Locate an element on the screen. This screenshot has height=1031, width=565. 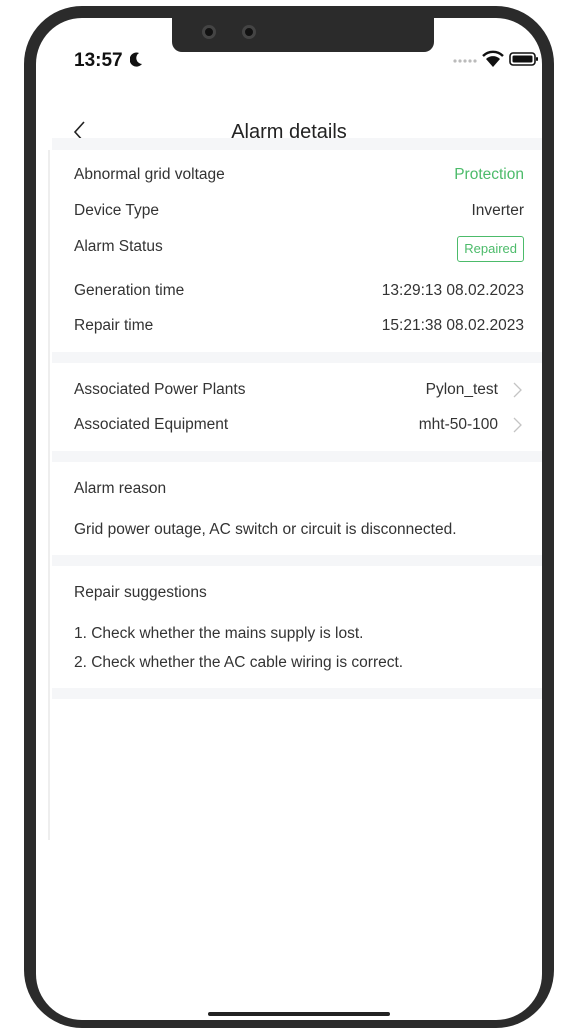
associated-equipment-label: Associated Equipment is located at coordinates (151, 424).